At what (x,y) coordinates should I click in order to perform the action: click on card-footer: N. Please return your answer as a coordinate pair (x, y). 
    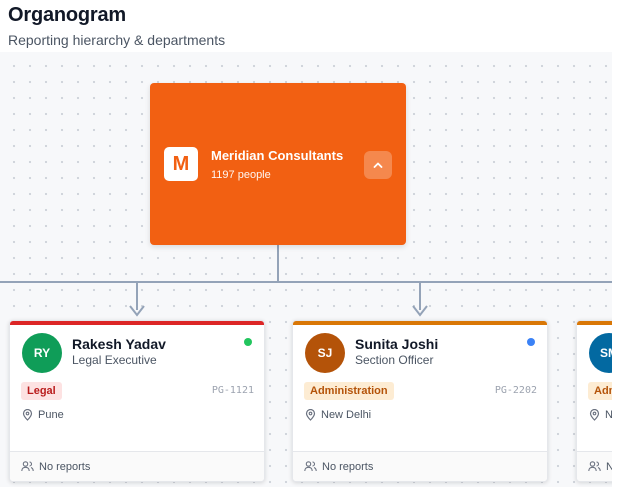
    Looking at the image, I should click on (594, 466).